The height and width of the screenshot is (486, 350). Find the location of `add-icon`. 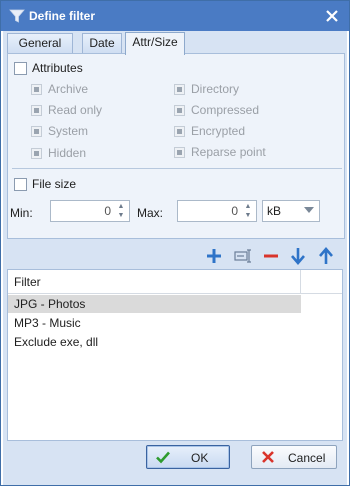

add-icon is located at coordinates (214, 256).